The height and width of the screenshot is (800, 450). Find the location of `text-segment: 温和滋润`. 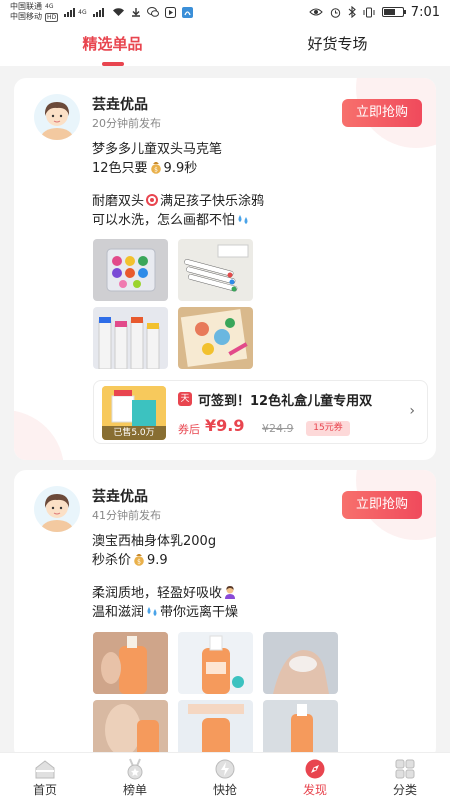

text-segment: 温和滋润 is located at coordinates (118, 612).